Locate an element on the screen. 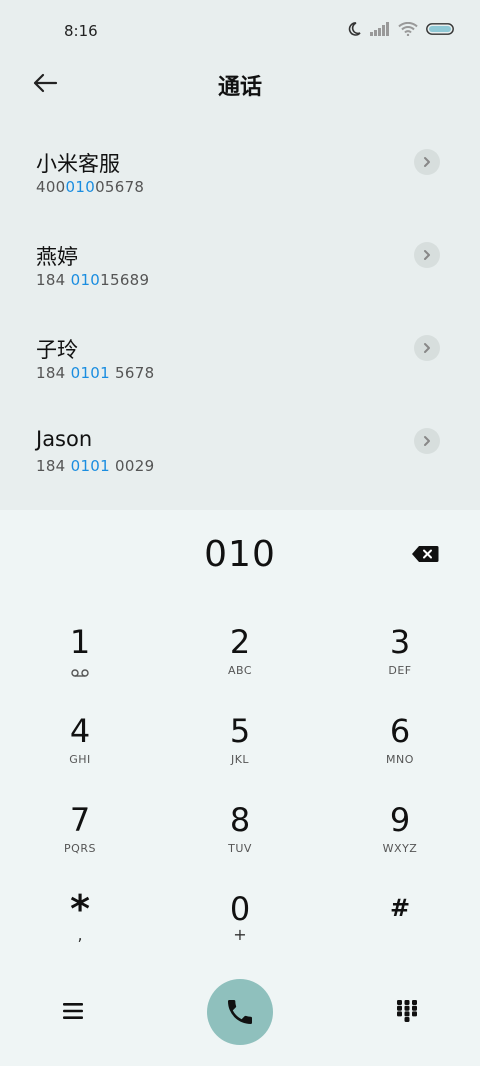  key-3: 3 DEF is located at coordinates (400, 652).